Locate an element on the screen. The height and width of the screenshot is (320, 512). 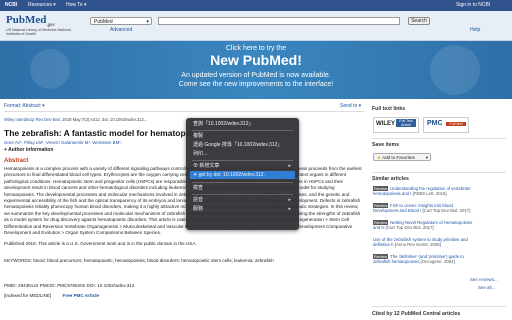
banner-line1: Click here to try the is located at coordinates (256, 48).